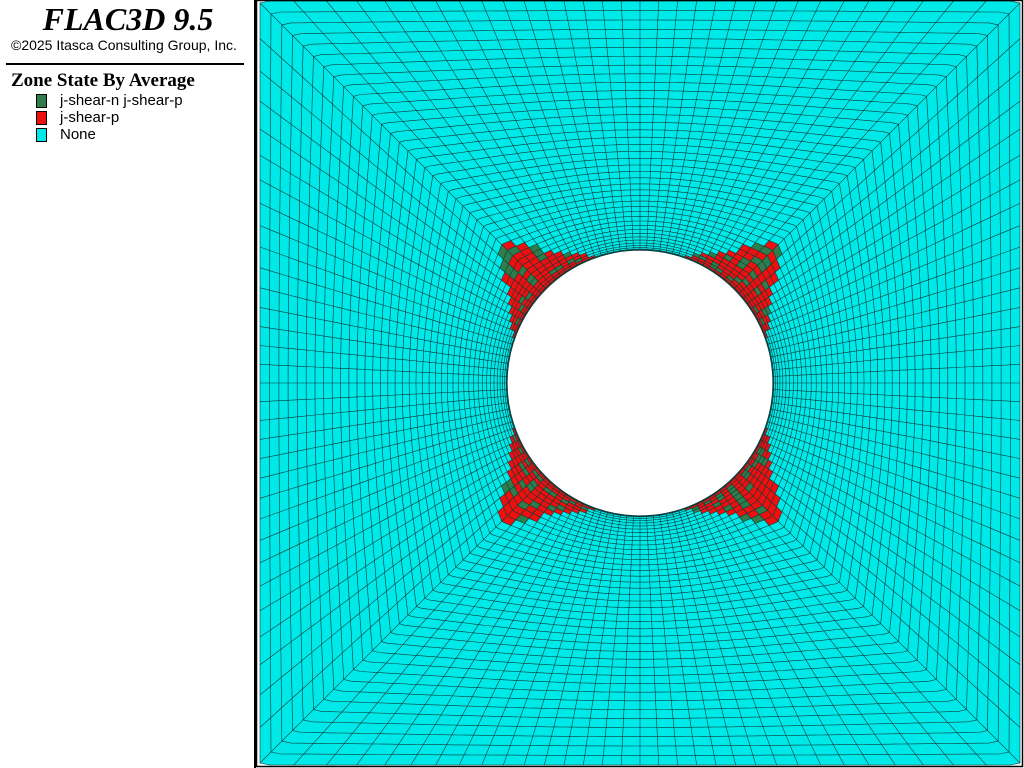 The width and height of the screenshot is (1024, 768). What do you see at coordinates (124, 45) in the screenshot?
I see `copyright-notice: ©2025 Itasca Consulting Group, Inc.` at bounding box center [124, 45].